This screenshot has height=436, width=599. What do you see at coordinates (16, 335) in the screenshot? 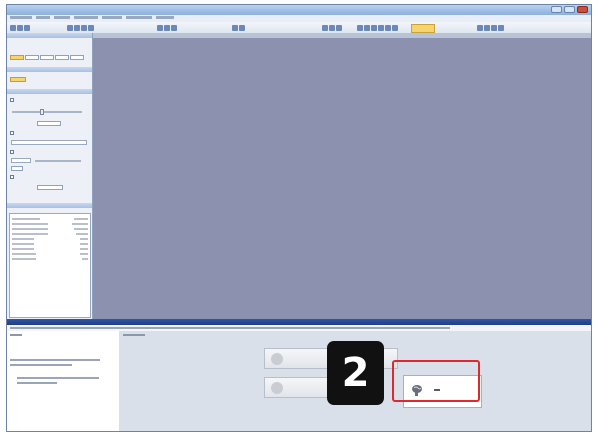
I see `guide-title` at bounding box center [16, 335].